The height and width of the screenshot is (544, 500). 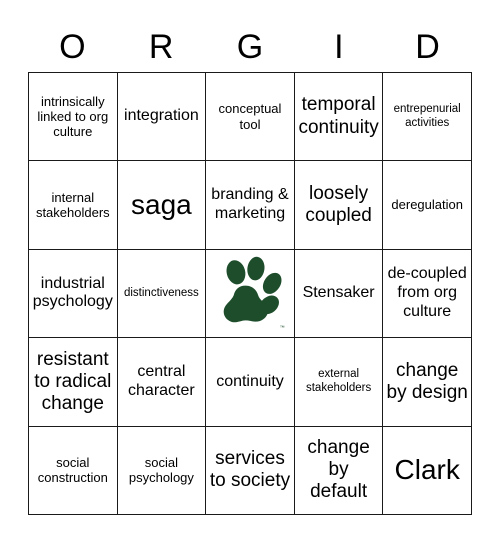 I want to click on bingo-cell-r2c3: branding & marketing, so click(x=250, y=205).